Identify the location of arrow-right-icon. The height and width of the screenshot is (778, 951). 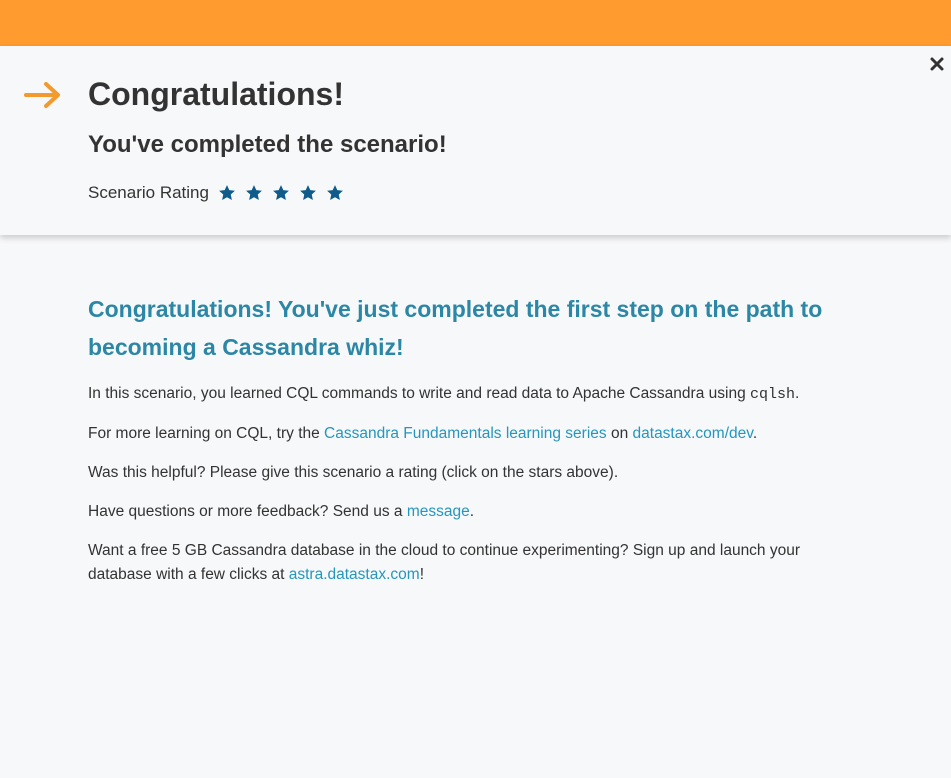
(42, 95).